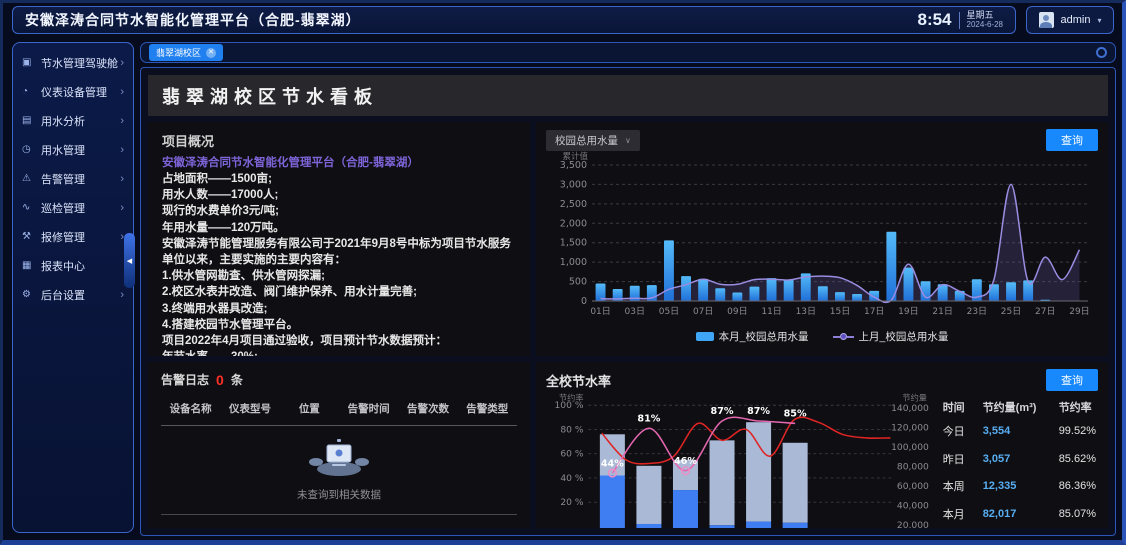 Image resolution: width=1126 pixels, height=545 pixels. Describe the element at coordinates (304, 341) in the screenshot. I see `overview-line: 项目2022年4月项目通过验收，项目预计节水数据预计：` at that location.